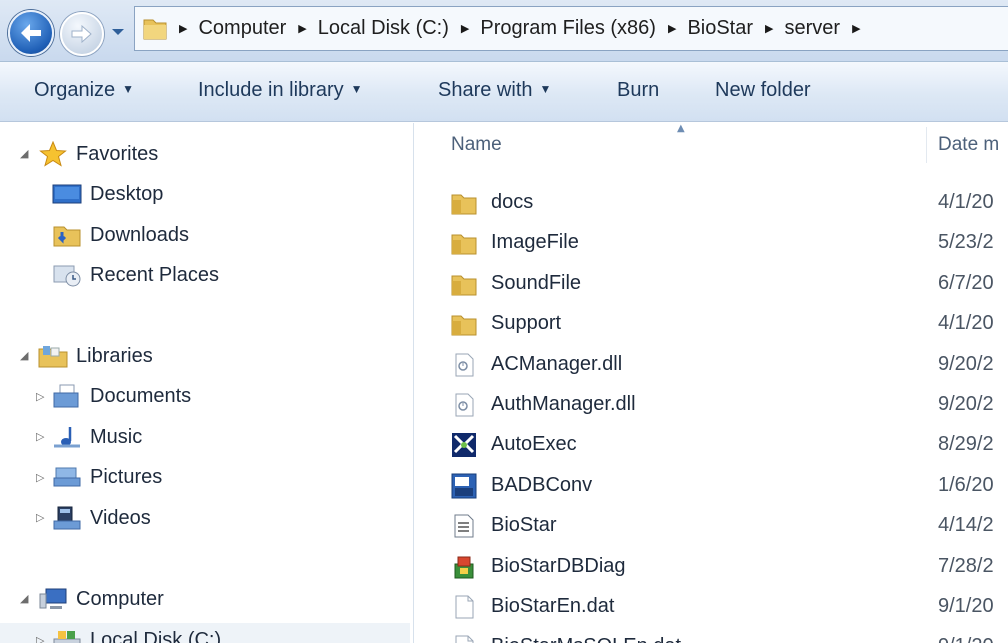 Image resolution: width=1008 pixels, height=643 pixels. I want to click on file-date-modified: 4/14/2, so click(966, 525).